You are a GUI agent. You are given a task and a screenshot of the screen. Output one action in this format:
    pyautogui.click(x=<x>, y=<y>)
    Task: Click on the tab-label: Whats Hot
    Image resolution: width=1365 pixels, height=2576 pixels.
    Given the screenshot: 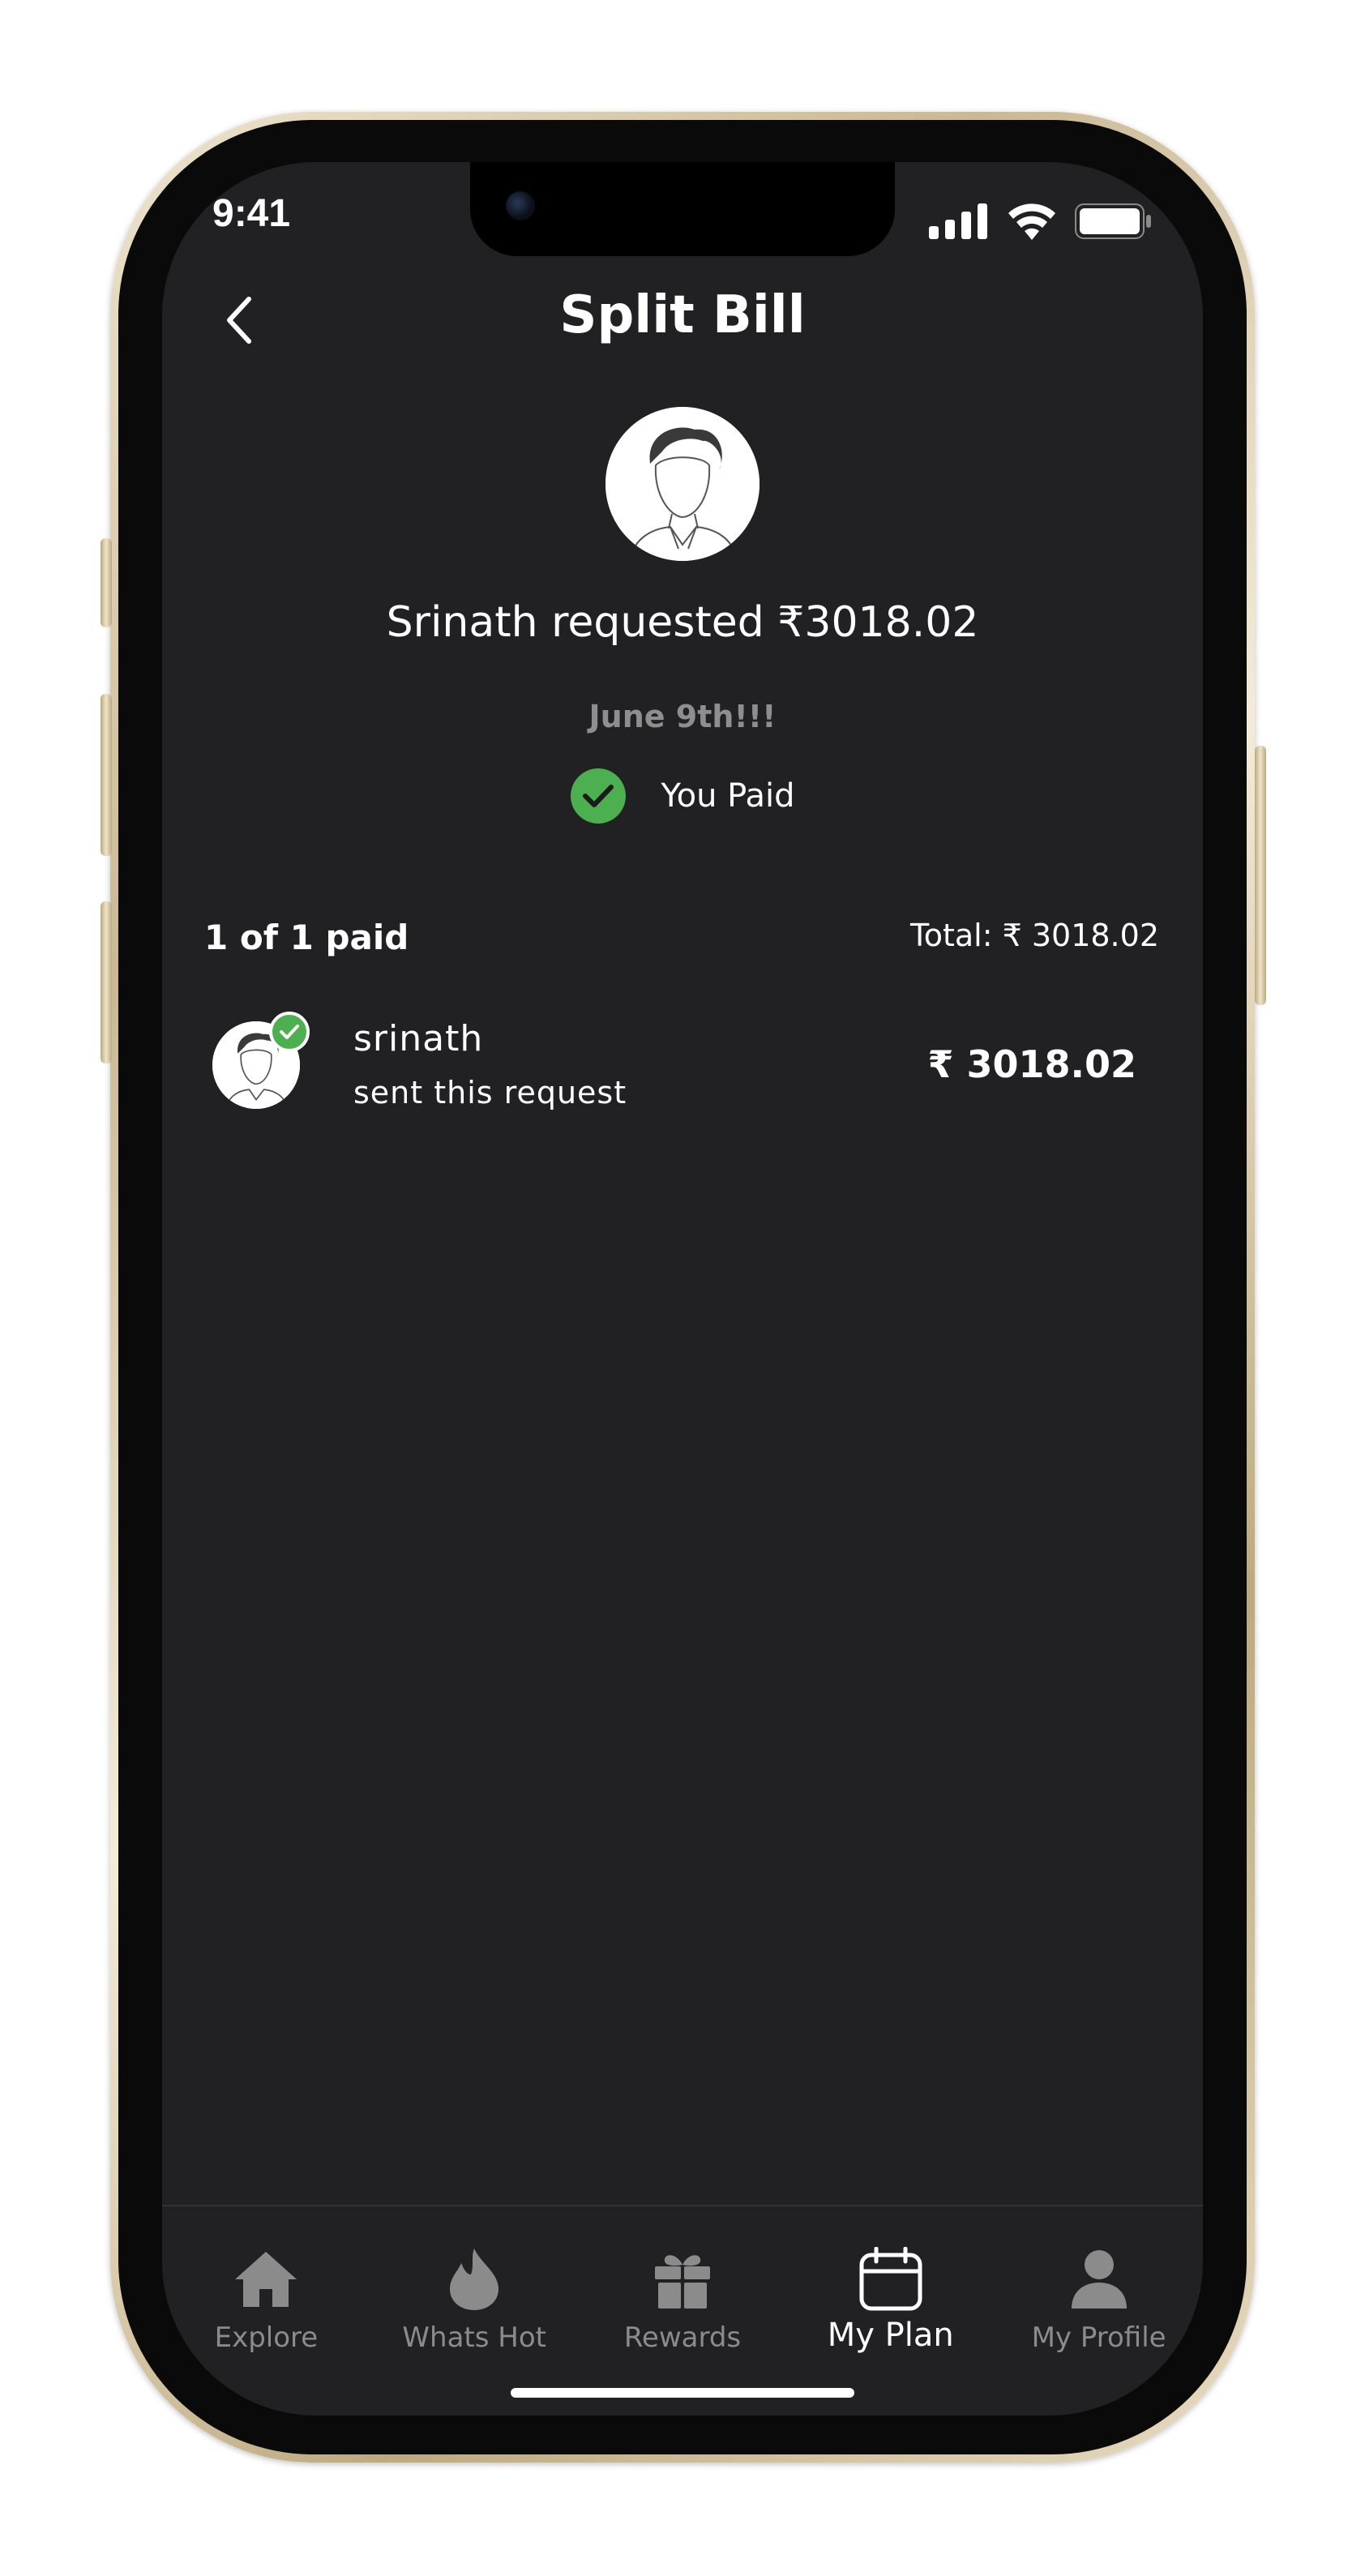 What is the action you would take?
    pyautogui.click(x=474, y=2337)
    